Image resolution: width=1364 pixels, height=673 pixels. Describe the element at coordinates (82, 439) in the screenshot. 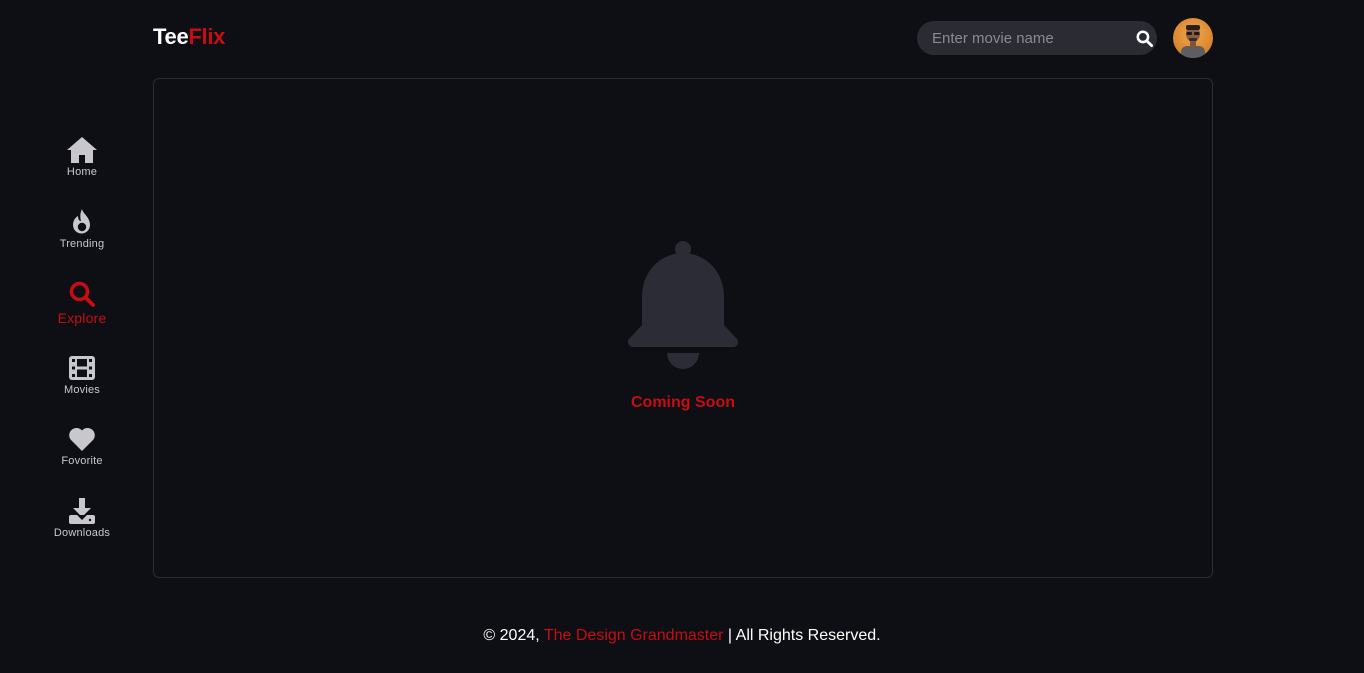

I see `heart-icon` at that location.